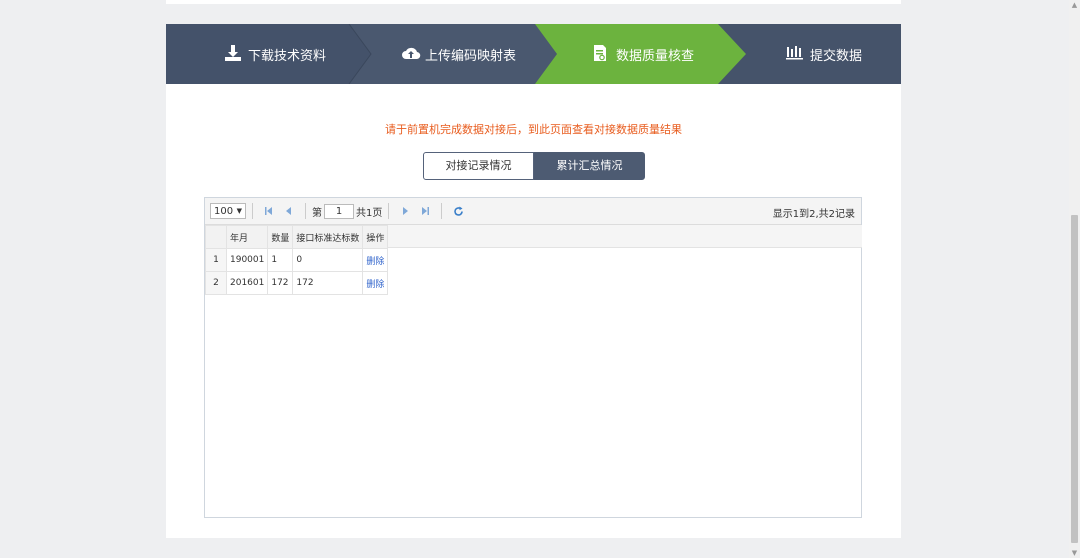 The width and height of the screenshot is (1080, 558). I want to click on step-submit-data: 提交数据, so click(824, 54).